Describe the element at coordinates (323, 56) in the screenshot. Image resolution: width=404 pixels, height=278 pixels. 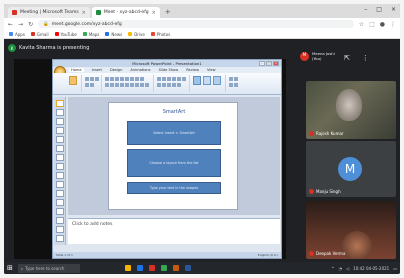
I see `self-label: Meena Joshi (You)` at that location.